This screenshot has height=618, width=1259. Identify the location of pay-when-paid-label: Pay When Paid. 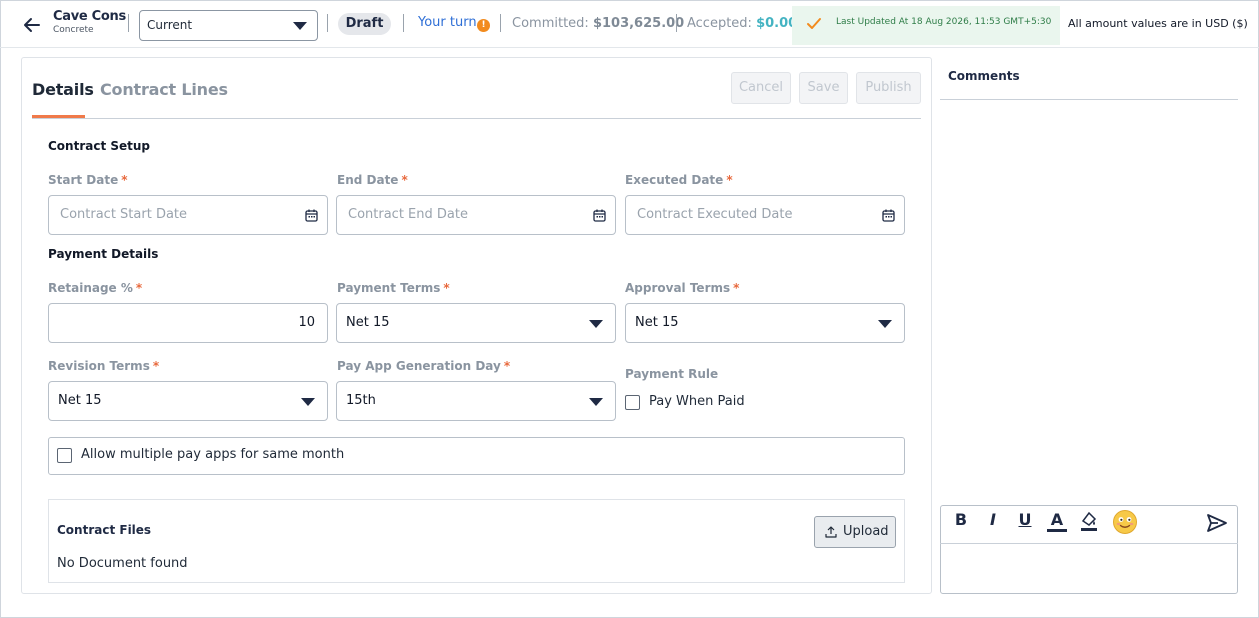
(697, 401).